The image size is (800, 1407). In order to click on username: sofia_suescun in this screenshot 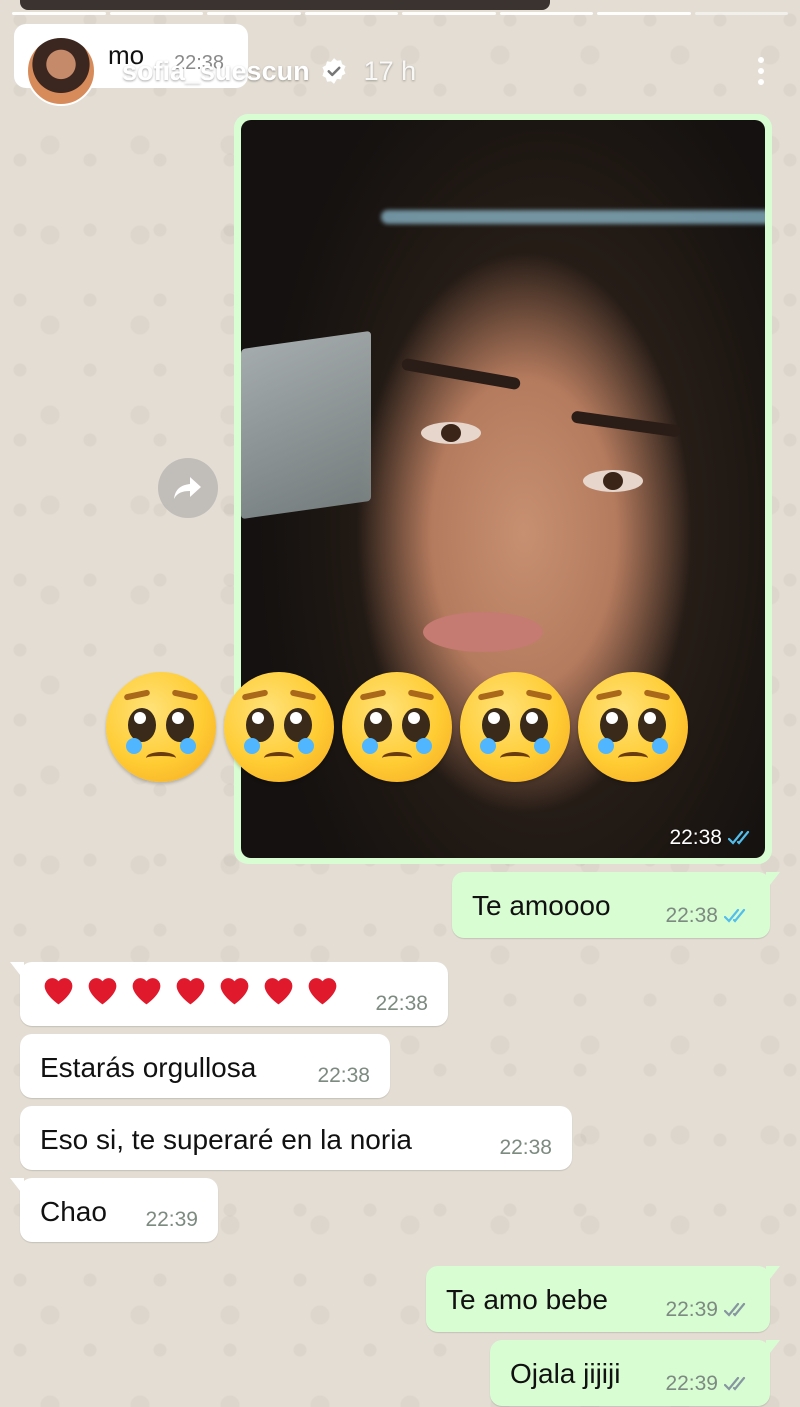, I will do `click(216, 71)`.